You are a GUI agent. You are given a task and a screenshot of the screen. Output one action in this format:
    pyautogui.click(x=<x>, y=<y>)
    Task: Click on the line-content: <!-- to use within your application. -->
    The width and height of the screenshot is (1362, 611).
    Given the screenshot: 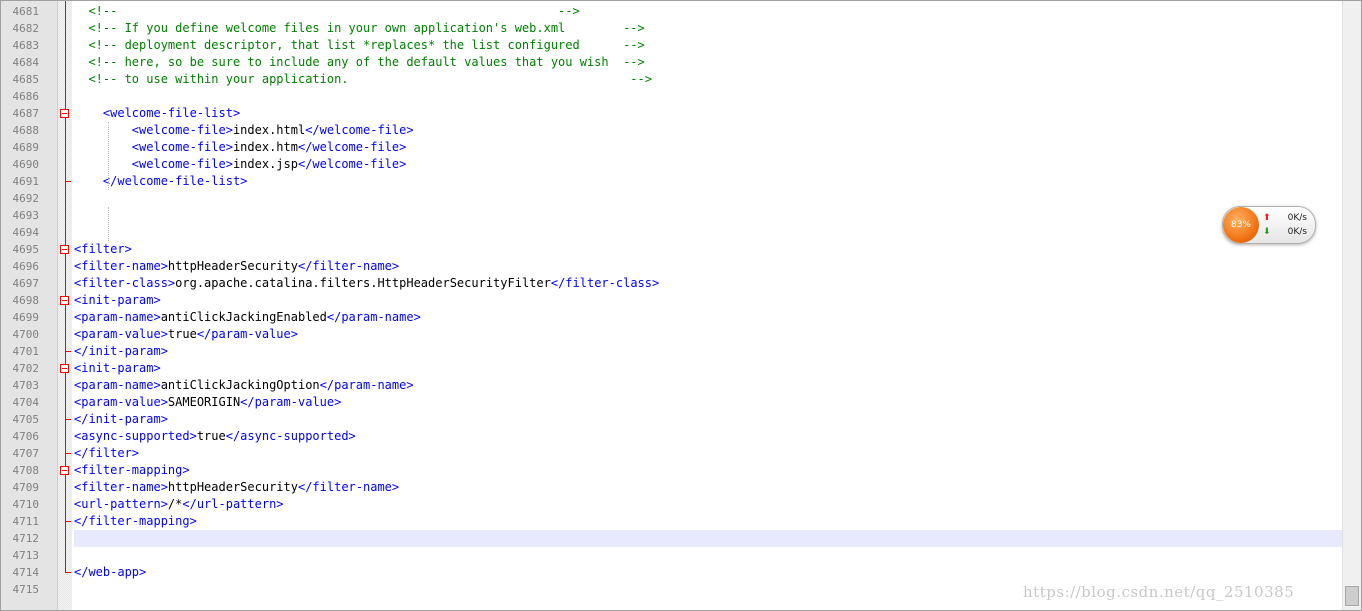 What is the action you would take?
    pyautogui.click(x=363, y=79)
    